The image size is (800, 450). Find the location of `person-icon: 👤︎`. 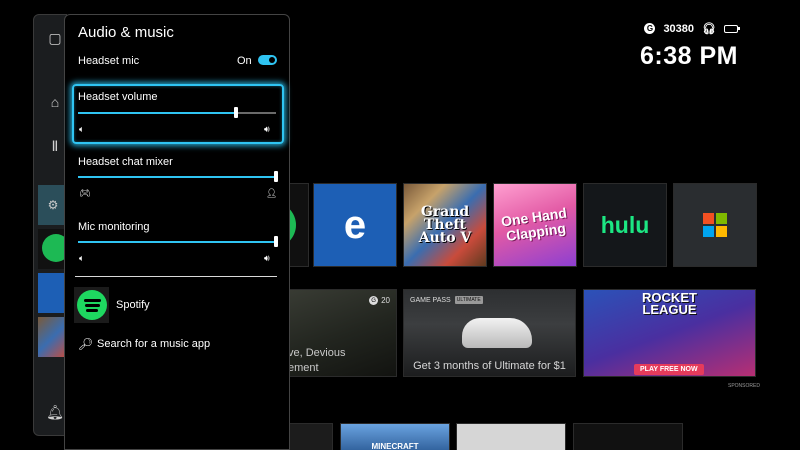

person-icon: 👤︎ is located at coordinates (272, 193).